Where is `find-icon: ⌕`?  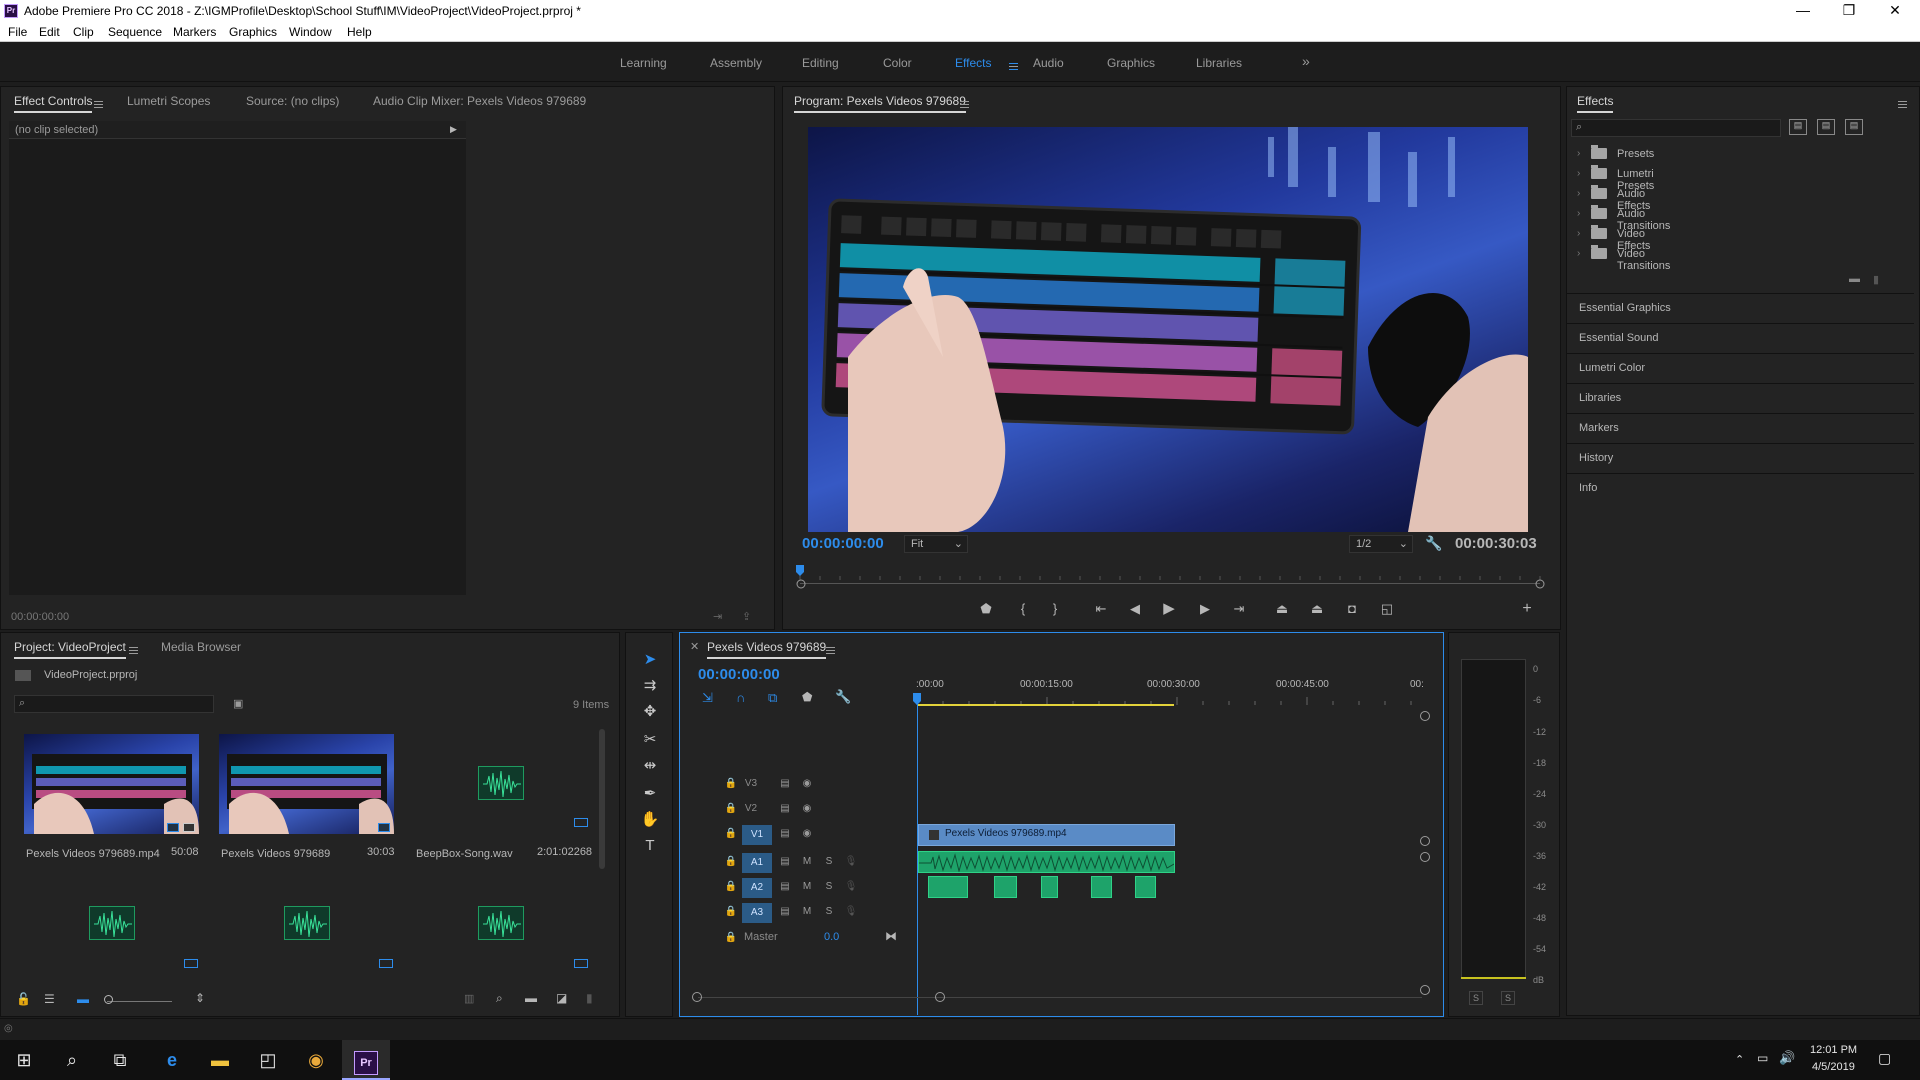 find-icon: ⌕ is located at coordinates (499, 998).